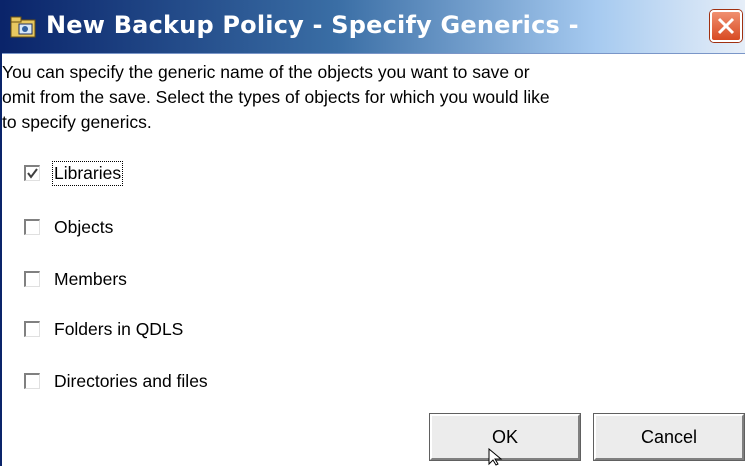  What do you see at coordinates (497, 456) in the screenshot?
I see `mouse-cursor-icon` at bounding box center [497, 456].